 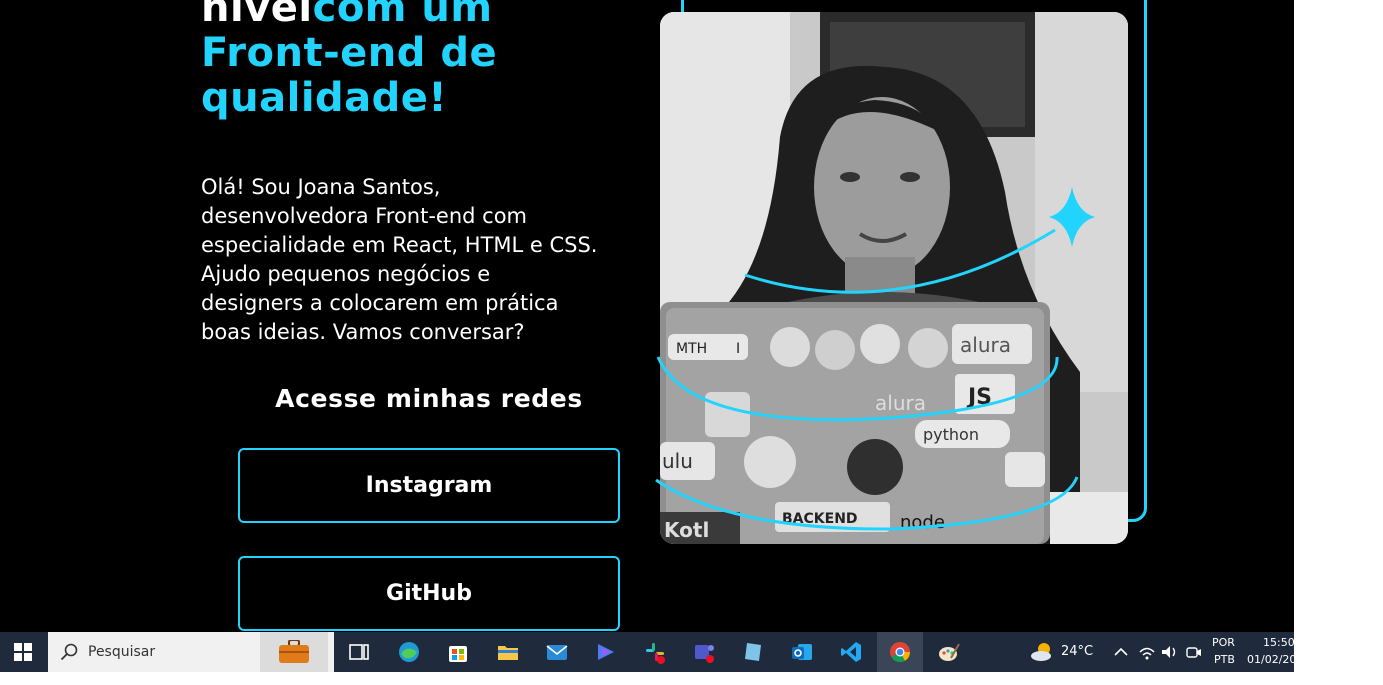 What do you see at coordinates (606, 652) in the screenshot?
I see `copilot-icon` at bounding box center [606, 652].